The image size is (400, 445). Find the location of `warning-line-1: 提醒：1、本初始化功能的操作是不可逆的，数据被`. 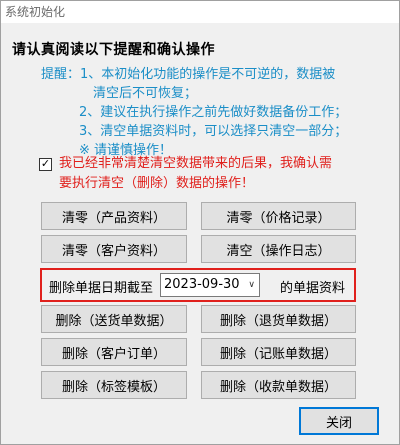

warning-line-1: 提醒：1、本初始化功能的操作是不可逆的，数据被 is located at coordinates (188, 74).